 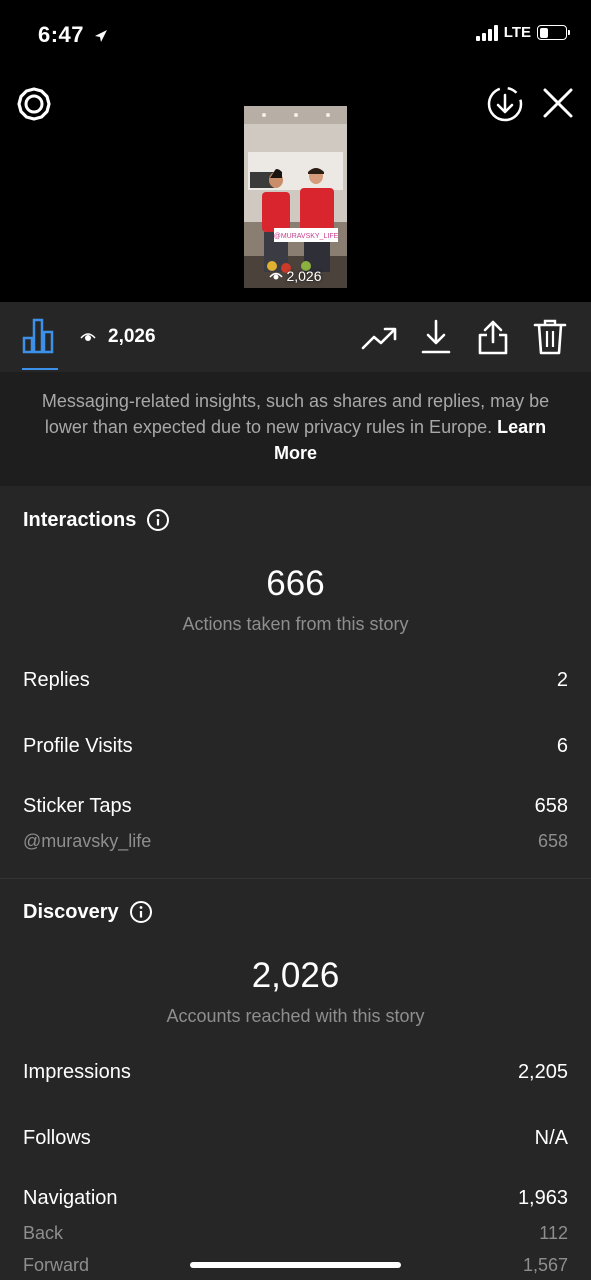 I want to click on status-indicators: LTE, so click(x=522, y=32).